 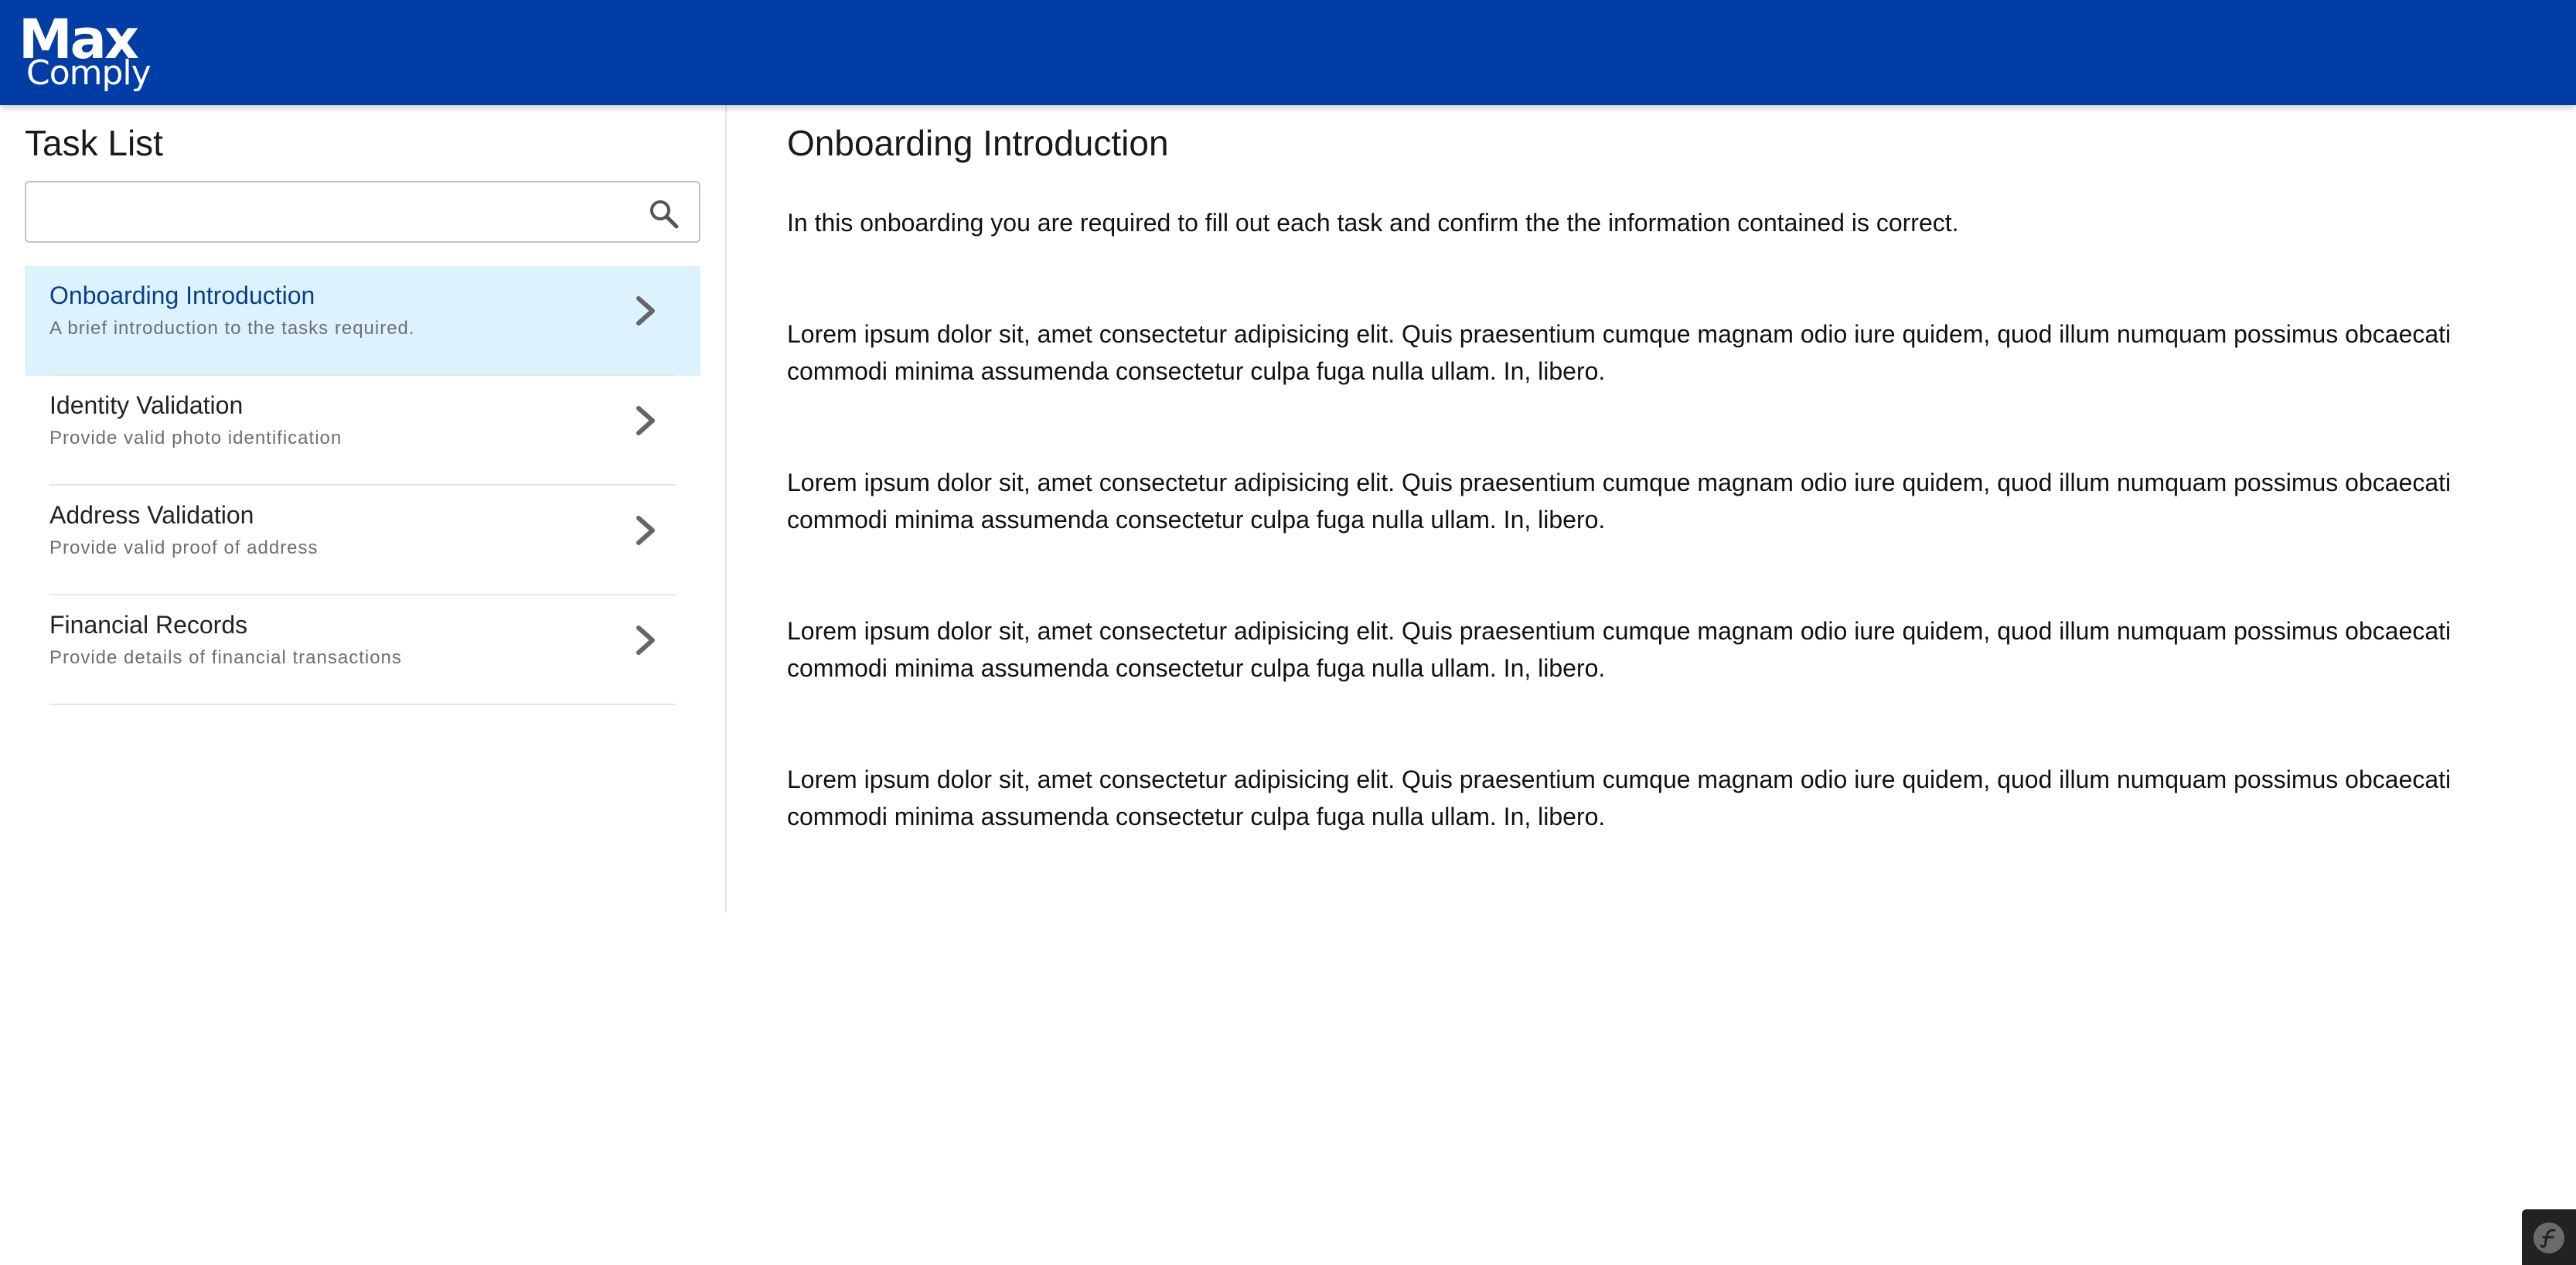 I want to click on task-search, so click(x=362, y=212).